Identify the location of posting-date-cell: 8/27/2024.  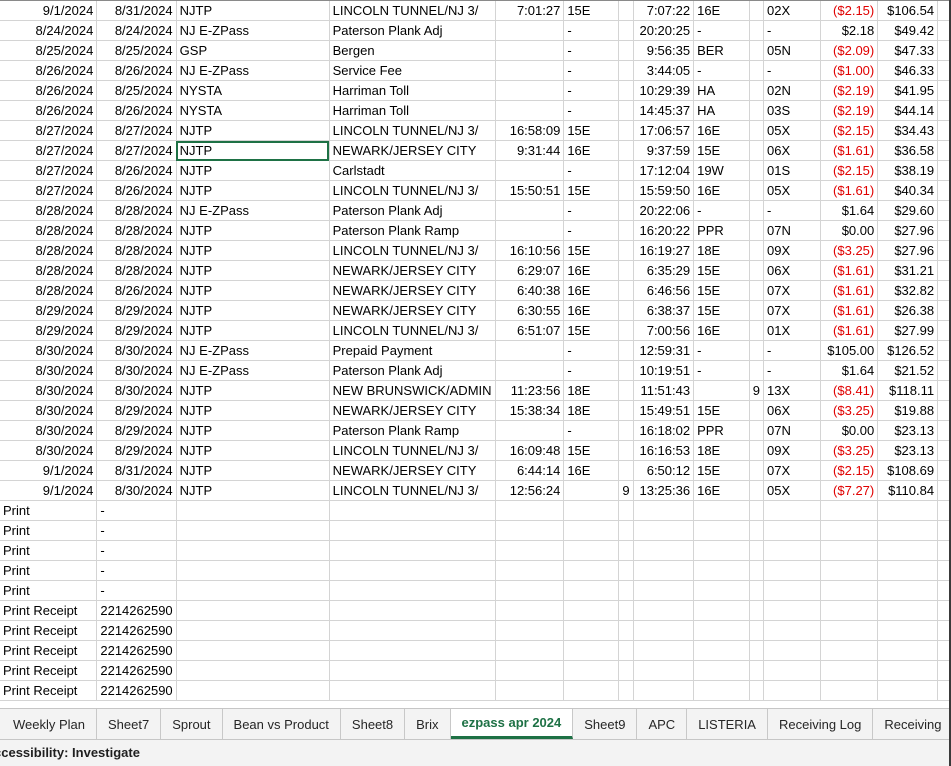
(49, 130).